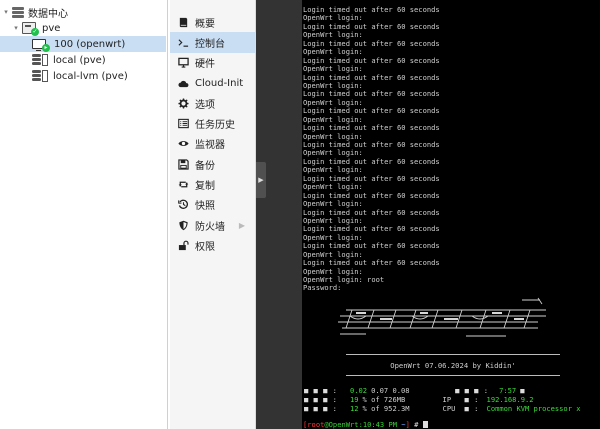 The image size is (600, 429). I want to click on online-status-icon: ✓, so click(35, 32).